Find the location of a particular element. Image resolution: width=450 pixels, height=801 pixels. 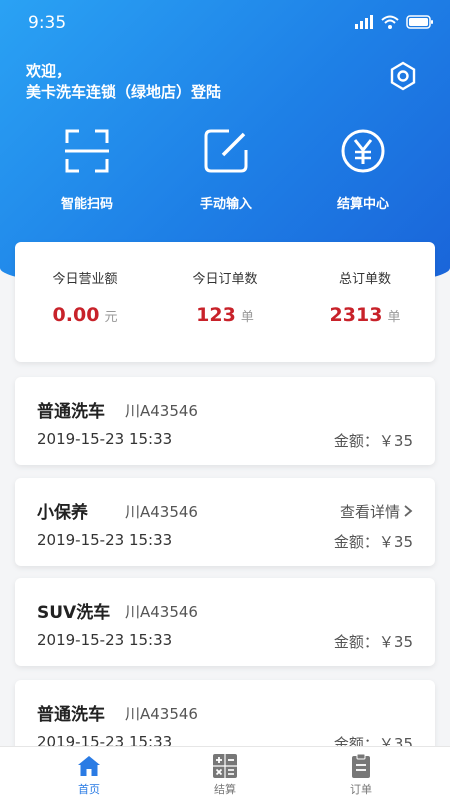

greeting-store: 美卡洗车连锁（绿地店）登陆 is located at coordinates (124, 92).